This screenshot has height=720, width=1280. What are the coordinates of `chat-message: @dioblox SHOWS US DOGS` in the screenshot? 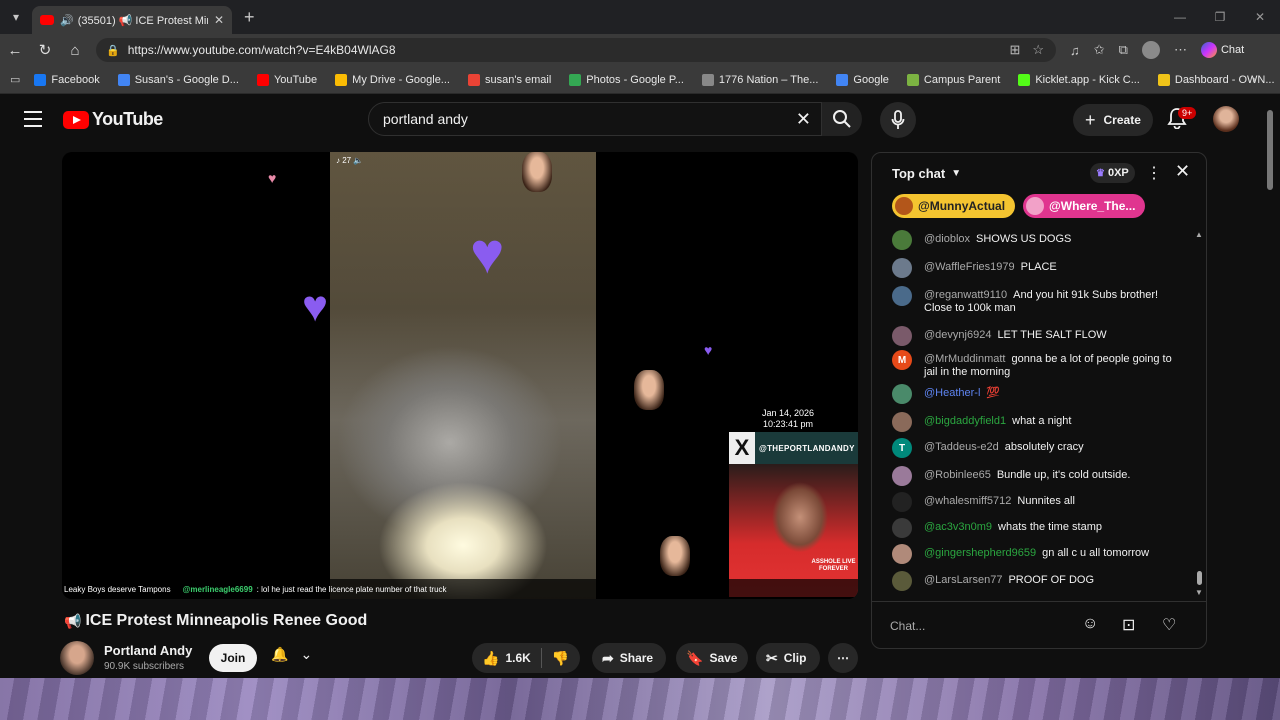 It's located at (1037, 240).